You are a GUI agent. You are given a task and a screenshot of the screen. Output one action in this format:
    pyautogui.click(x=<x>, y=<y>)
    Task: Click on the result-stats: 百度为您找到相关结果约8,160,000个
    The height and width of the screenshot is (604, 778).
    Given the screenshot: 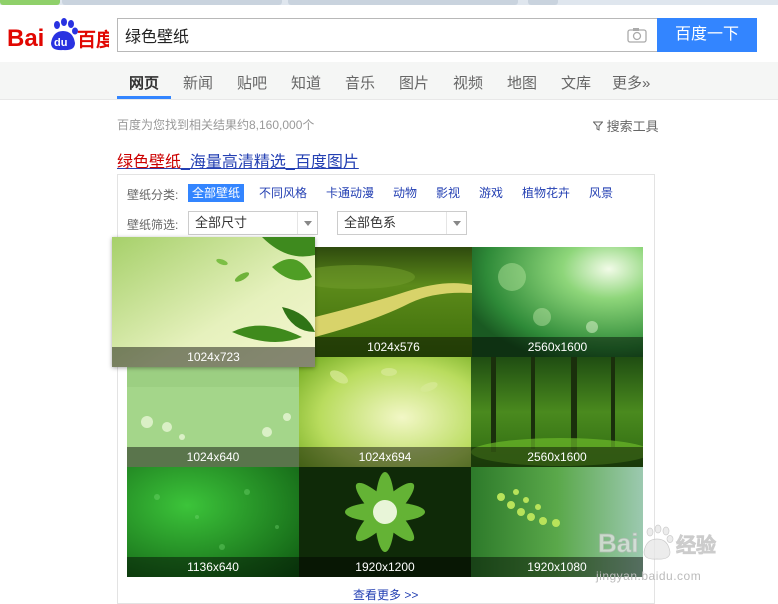 What is the action you would take?
    pyautogui.click(x=216, y=125)
    